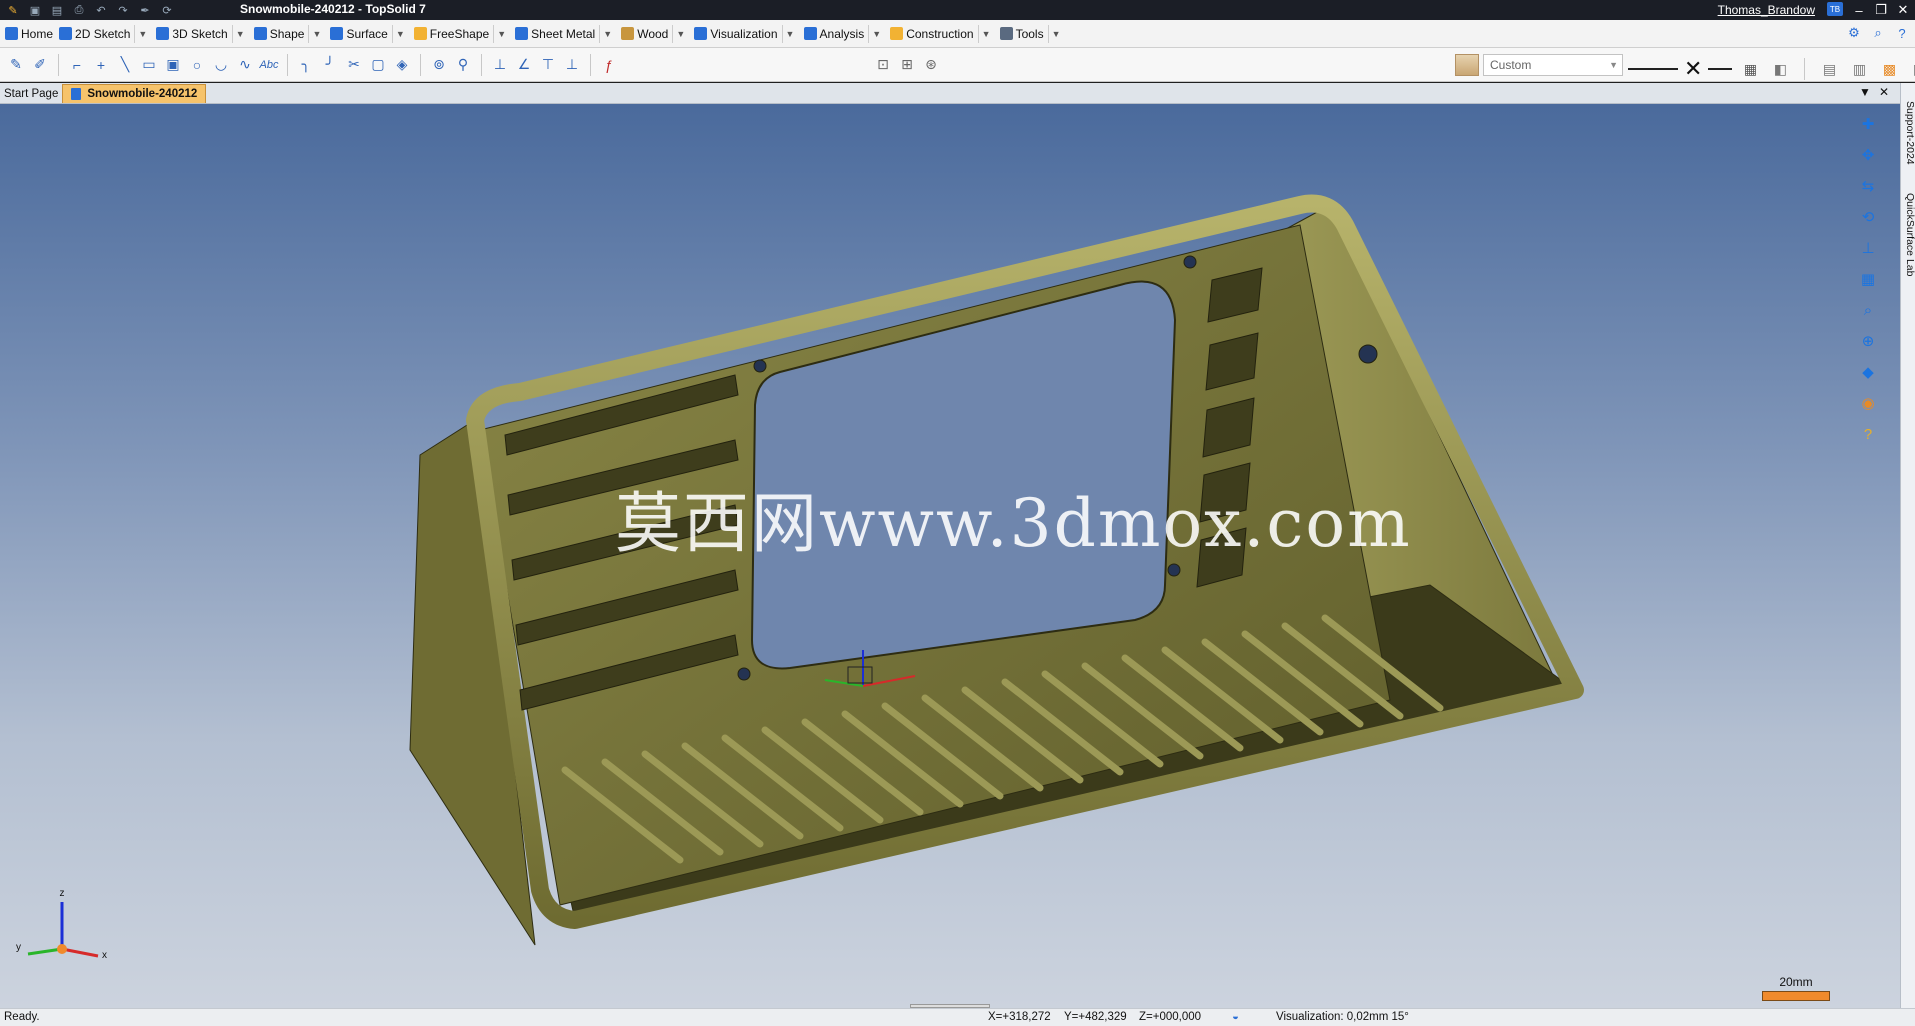  I want to click on tab-surface: Surface ▼, so click(368, 34).